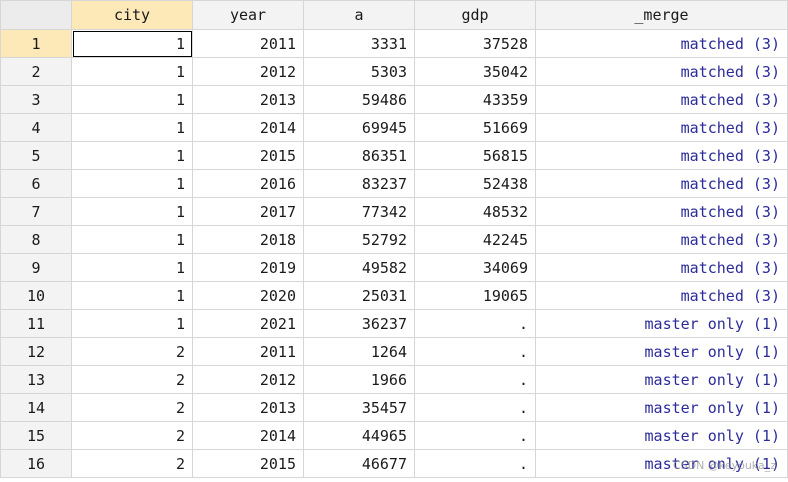 This screenshot has width=788, height=482. I want to click on cell-a: 46677, so click(359, 463).